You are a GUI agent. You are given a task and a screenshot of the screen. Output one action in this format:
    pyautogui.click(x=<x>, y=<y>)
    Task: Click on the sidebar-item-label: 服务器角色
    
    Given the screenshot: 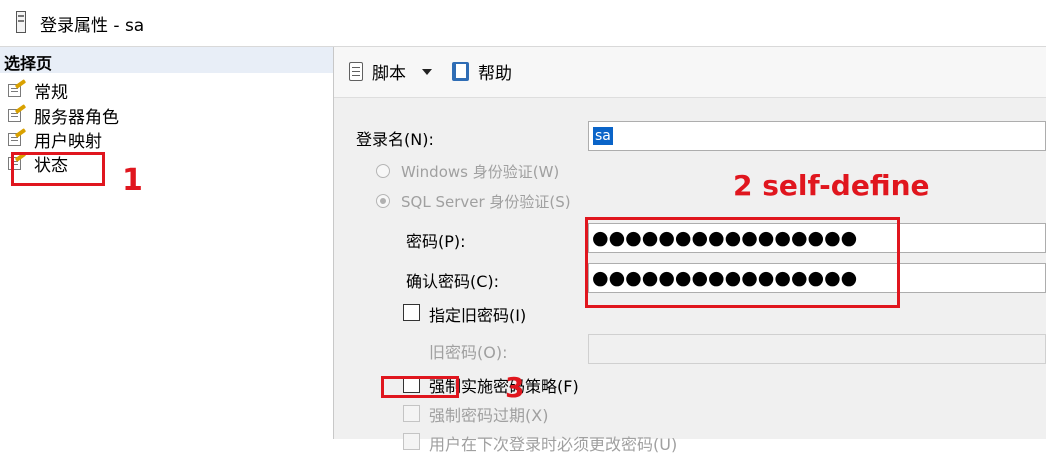 What is the action you would take?
    pyautogui.click(x=76, y=117)
    